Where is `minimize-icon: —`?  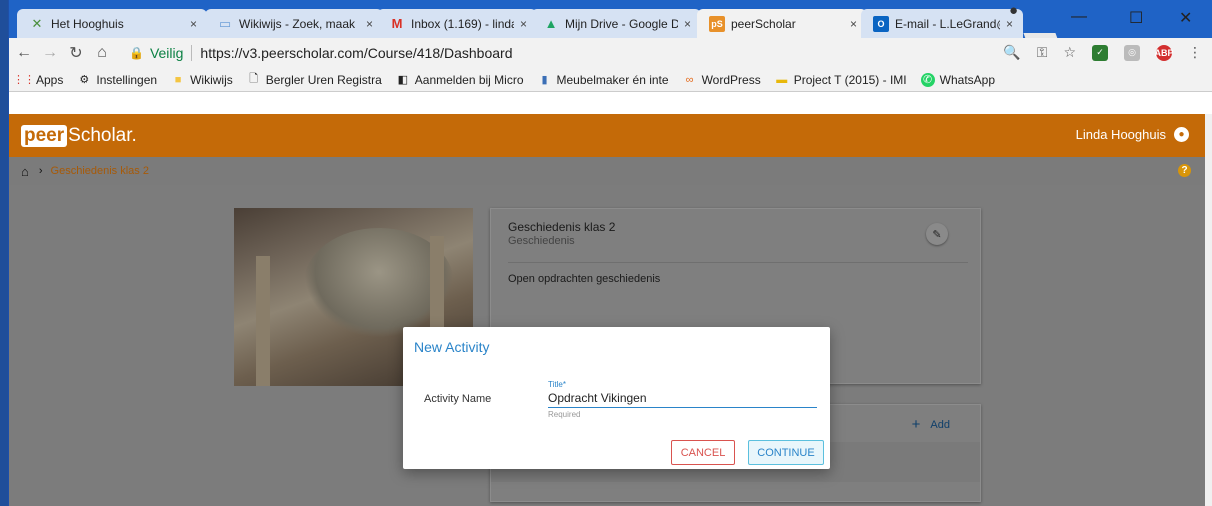 minimize-icon: — is located at coordinates (1079, 17).